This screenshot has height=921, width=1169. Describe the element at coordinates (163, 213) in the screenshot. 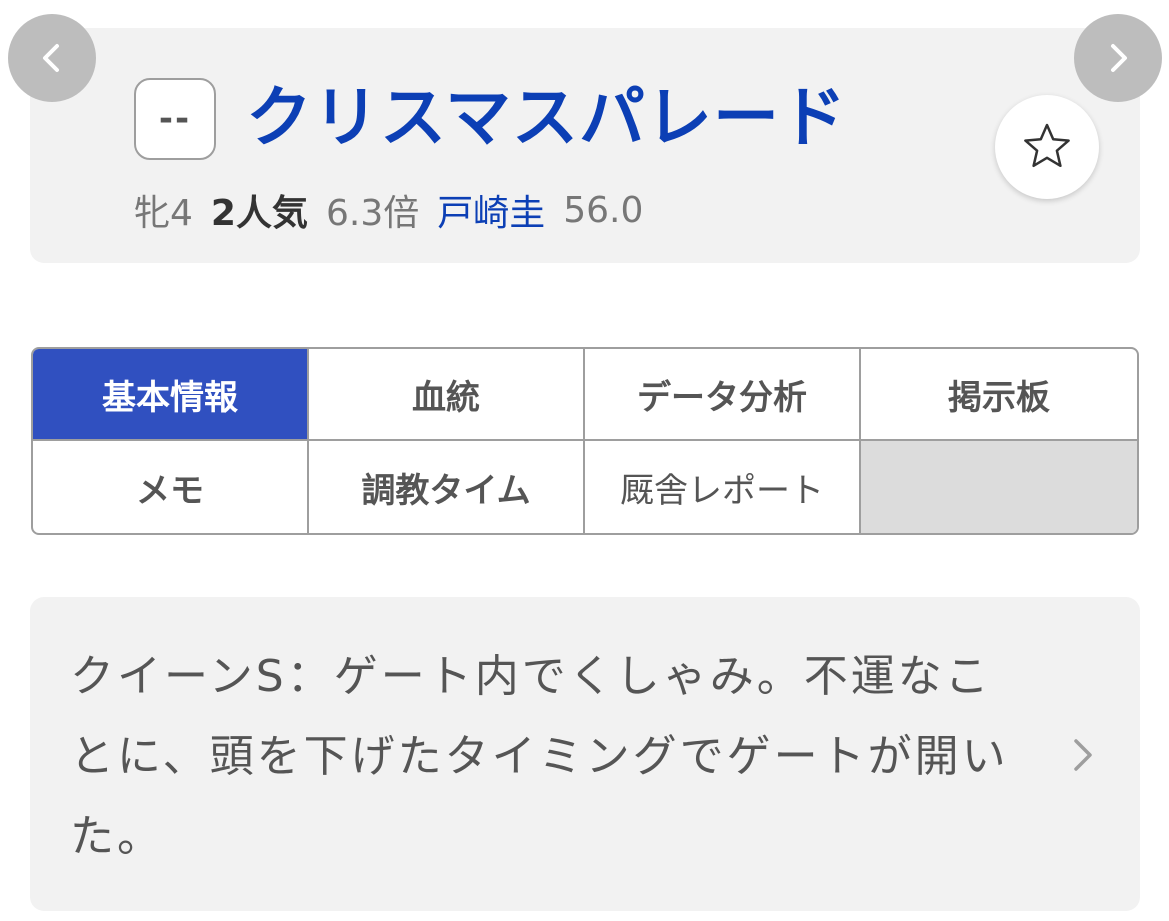

I see `sex-age-label: 牝4` at that location.